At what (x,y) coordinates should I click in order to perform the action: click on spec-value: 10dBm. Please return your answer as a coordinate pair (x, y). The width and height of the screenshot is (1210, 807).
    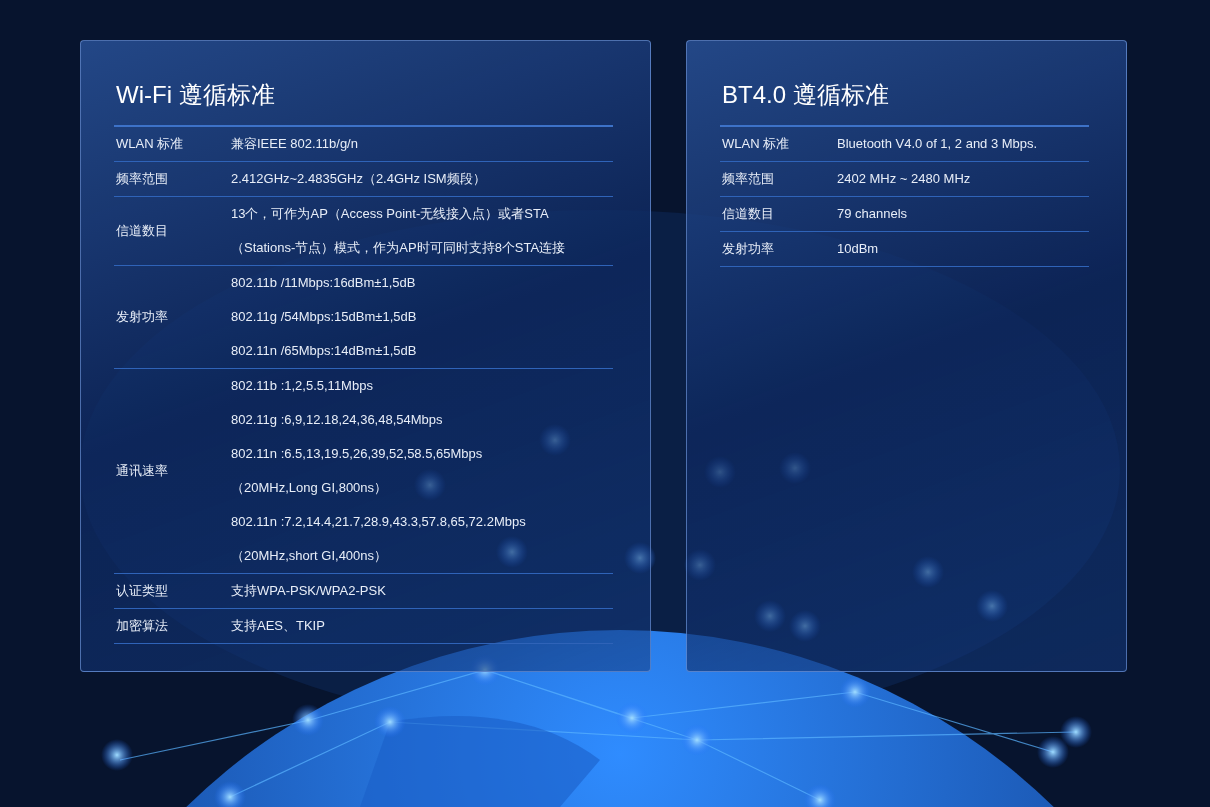
    Looking at the image, I should click on (858, 249).